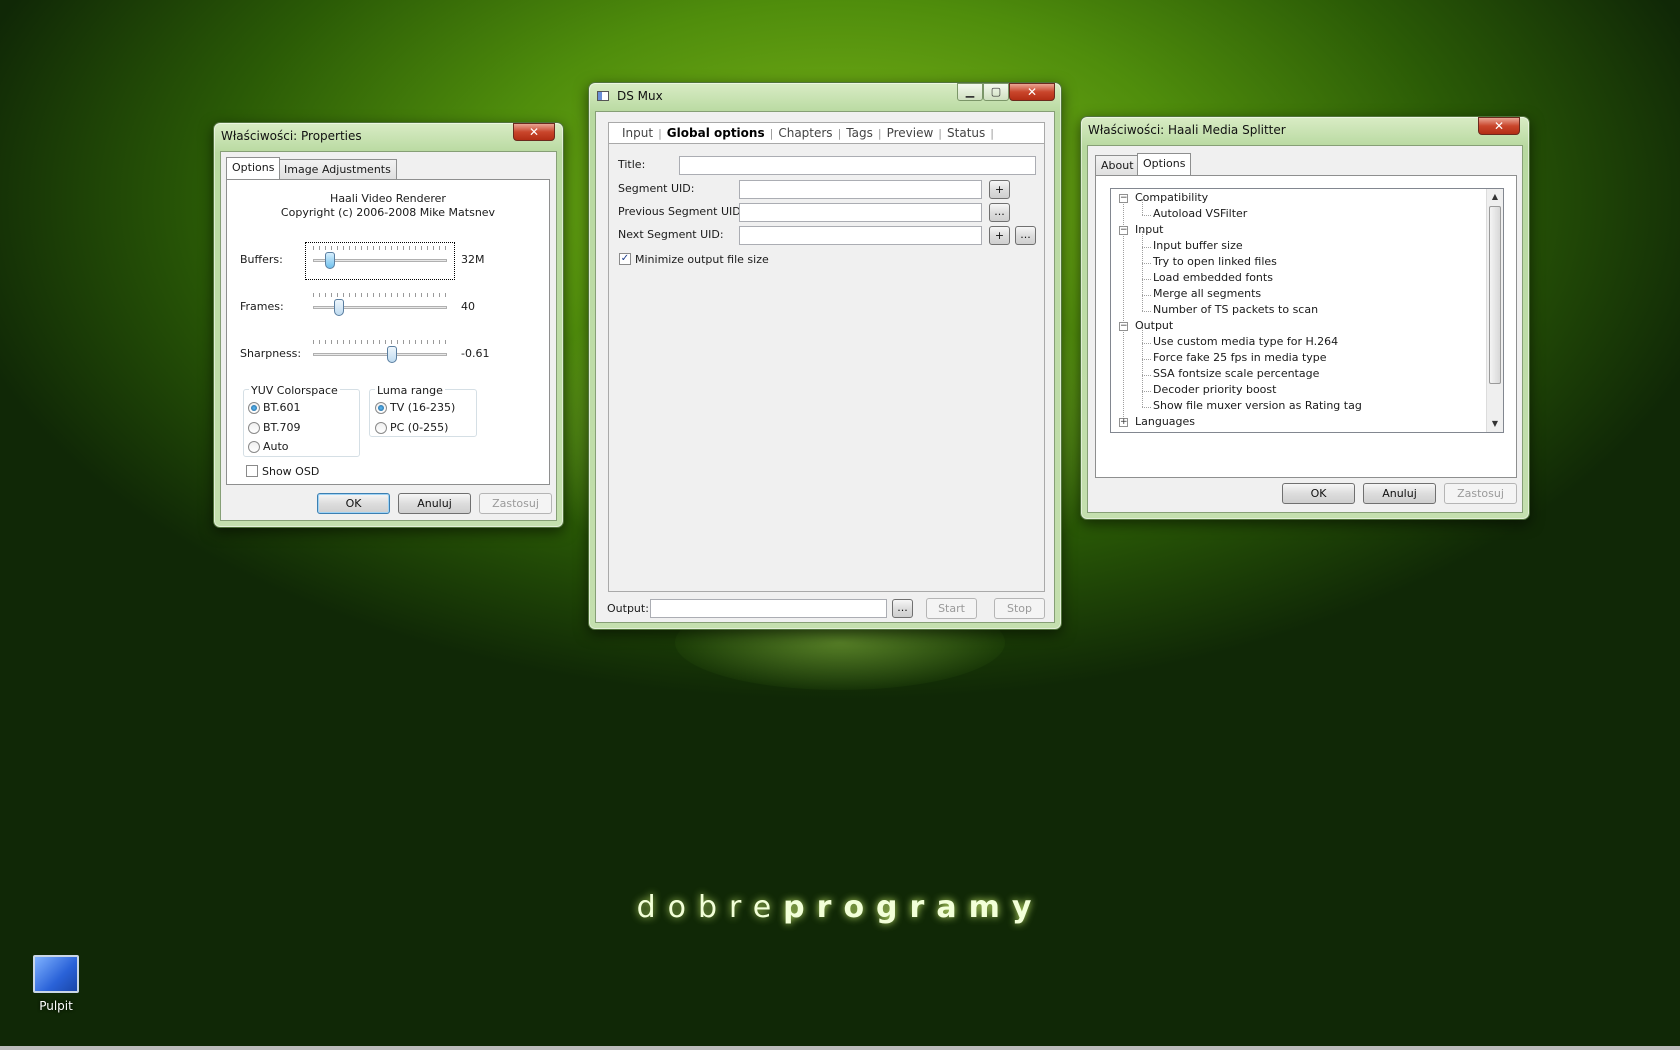  Describe the element at coordinates (805, 133) in the screenshot. I see `dsmux-tab-chapters: Chapters` at that location.